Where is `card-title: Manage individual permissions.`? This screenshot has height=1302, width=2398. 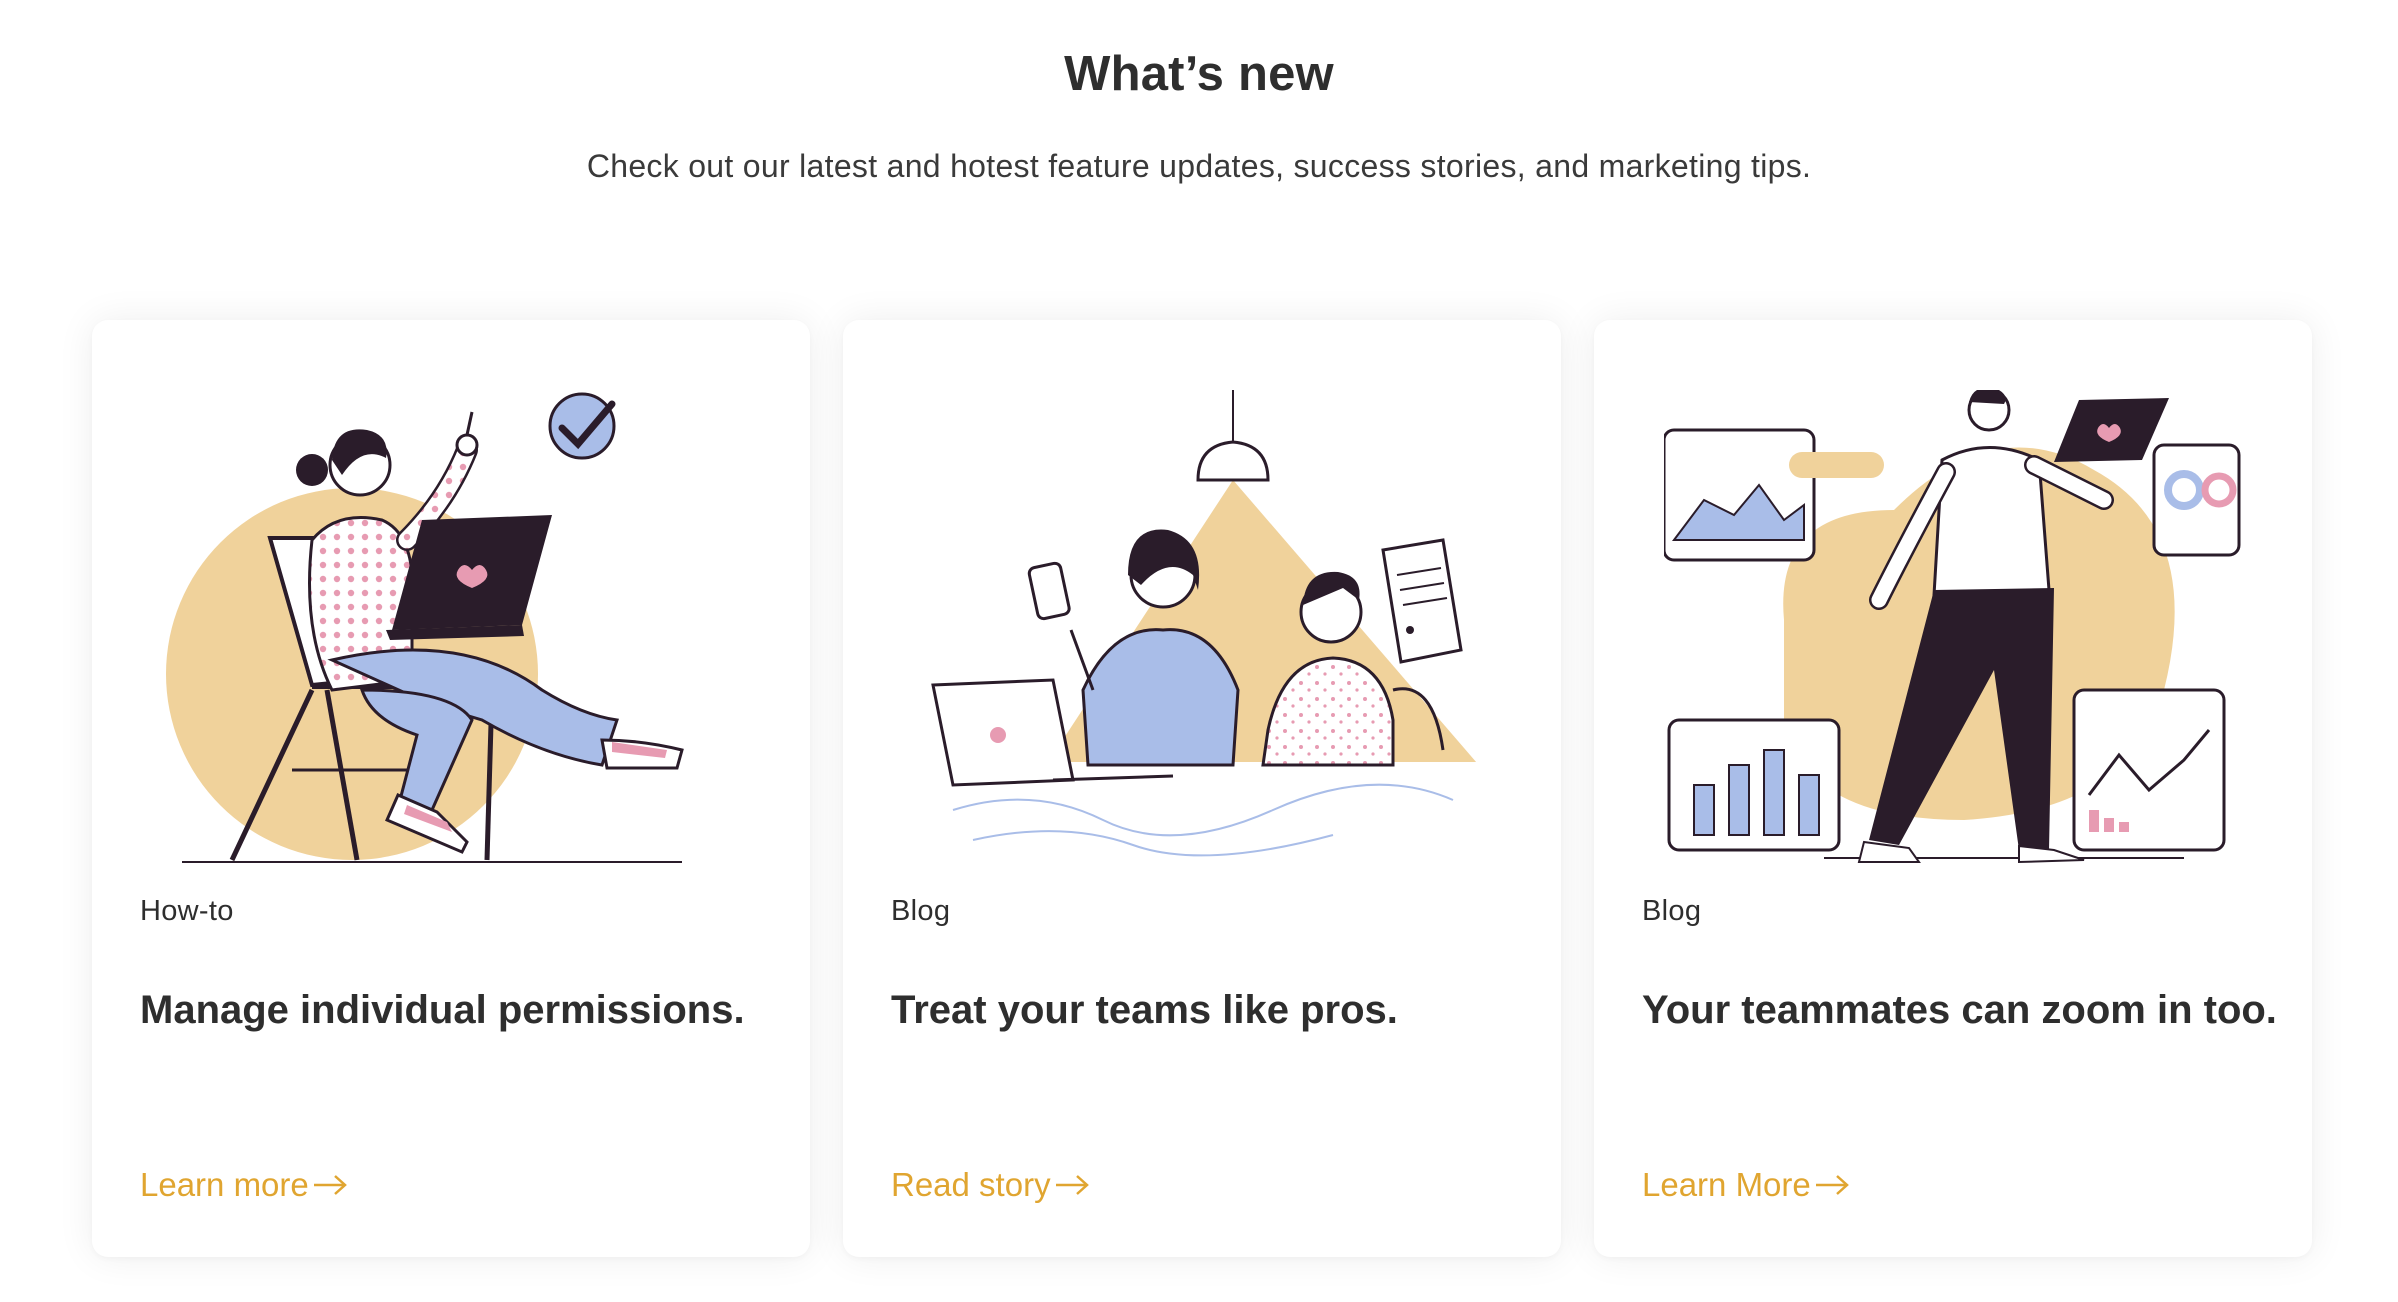
card-title: Manage individual permissions. is located at coordinates (460, 1010).